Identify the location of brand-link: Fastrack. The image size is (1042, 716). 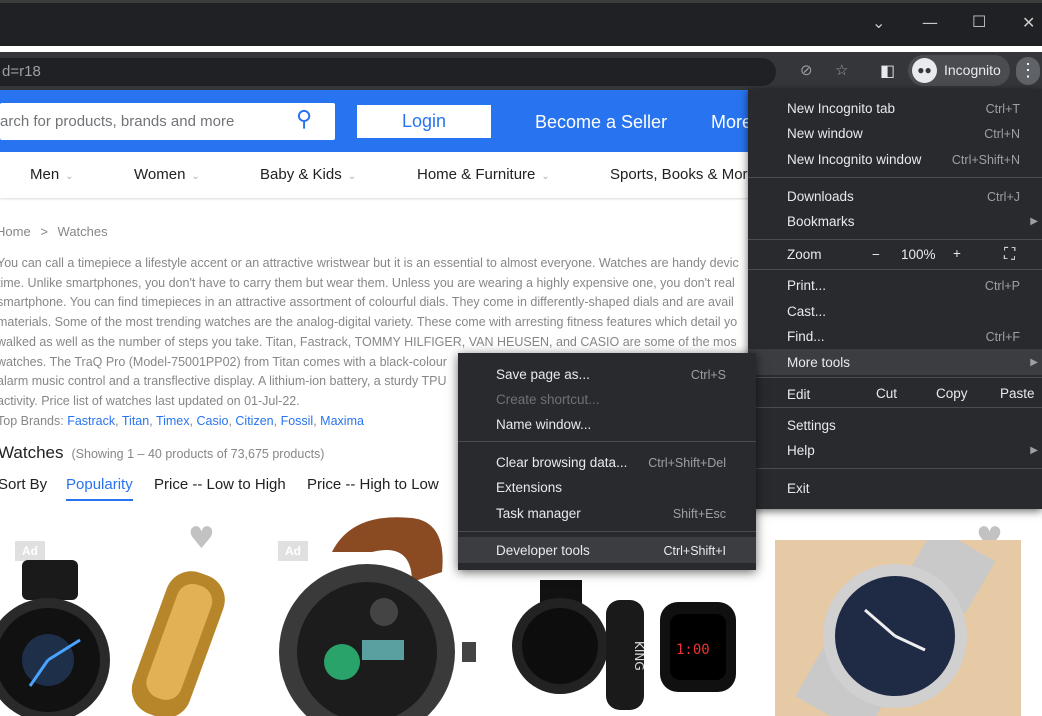
(91, 421).